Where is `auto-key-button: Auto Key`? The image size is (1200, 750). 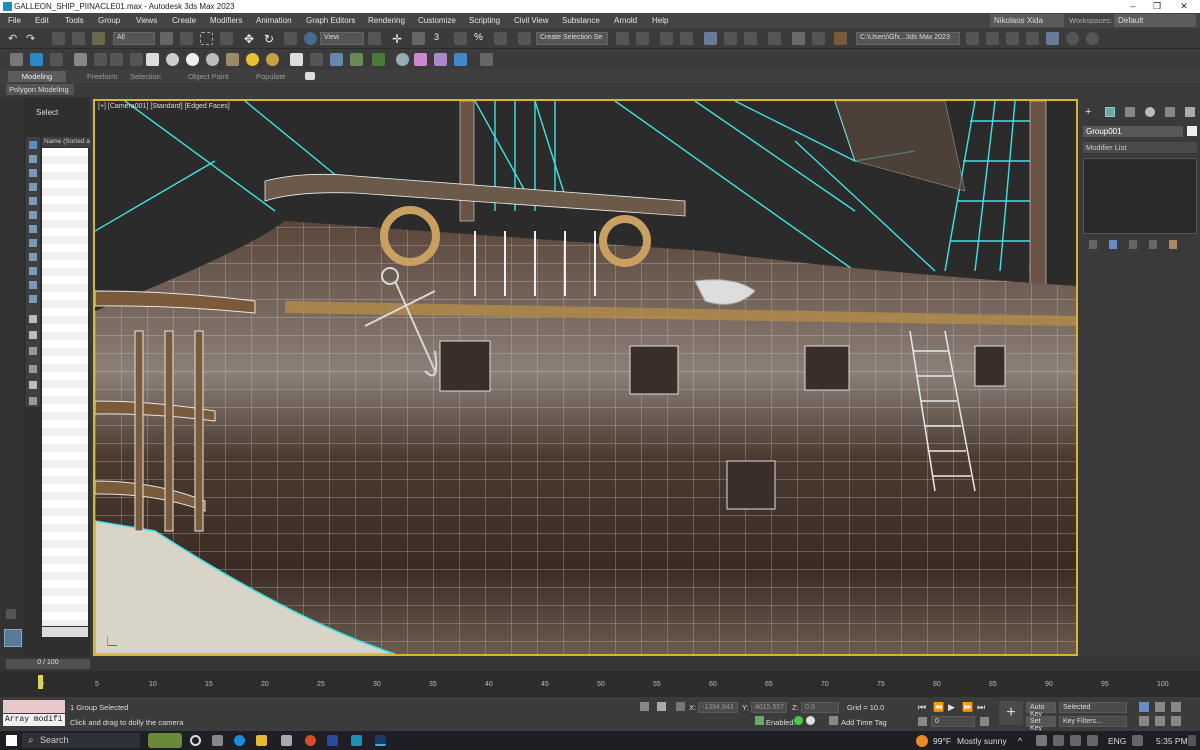 auto-key-button: Auto Key is located at coordinates (1041, 710).